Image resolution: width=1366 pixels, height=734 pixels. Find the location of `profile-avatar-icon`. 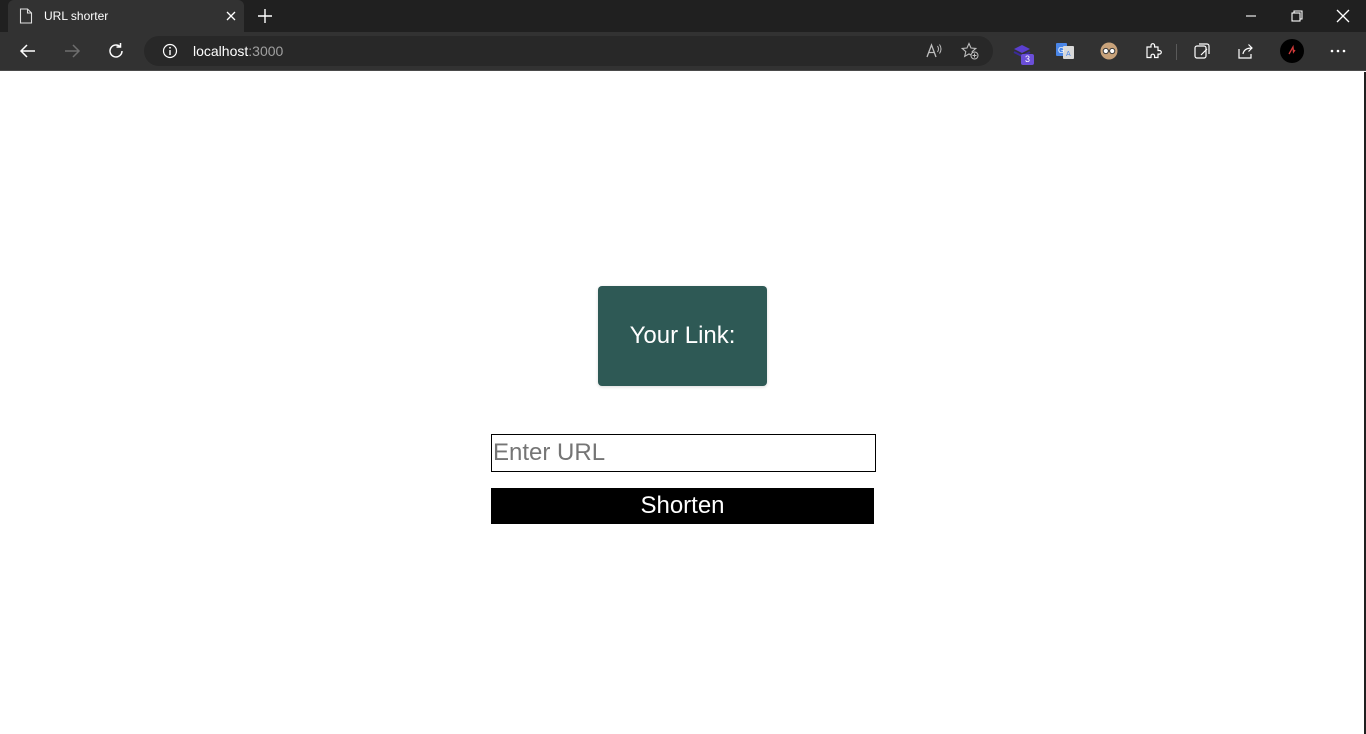

profile-avatar-icon is located at coordinates (1292, 51).